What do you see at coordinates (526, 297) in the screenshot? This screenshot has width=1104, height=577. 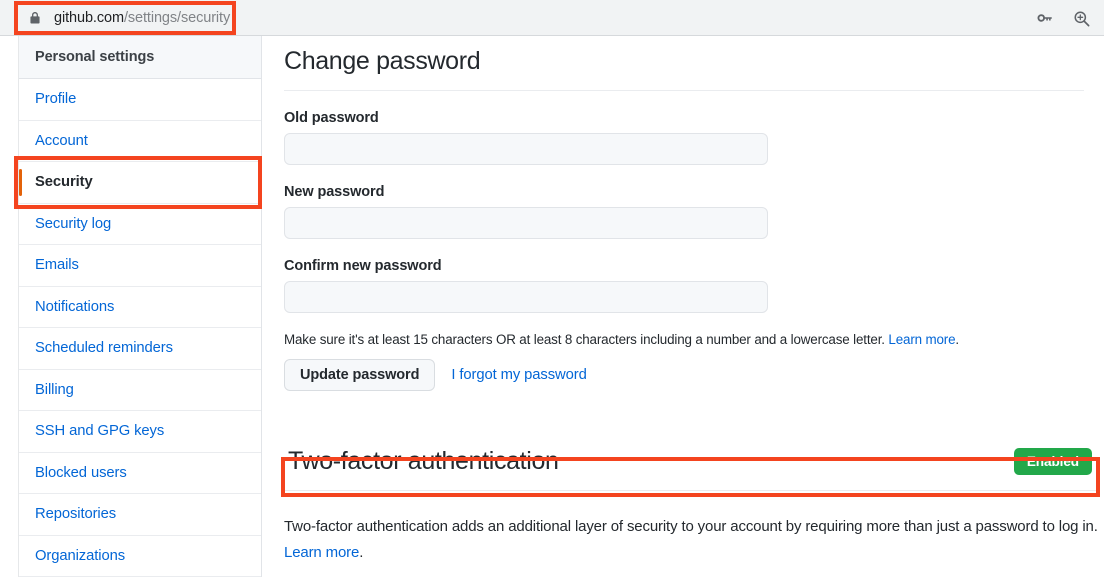 I see `confirm-password-input` at bounding box center [526, 297].